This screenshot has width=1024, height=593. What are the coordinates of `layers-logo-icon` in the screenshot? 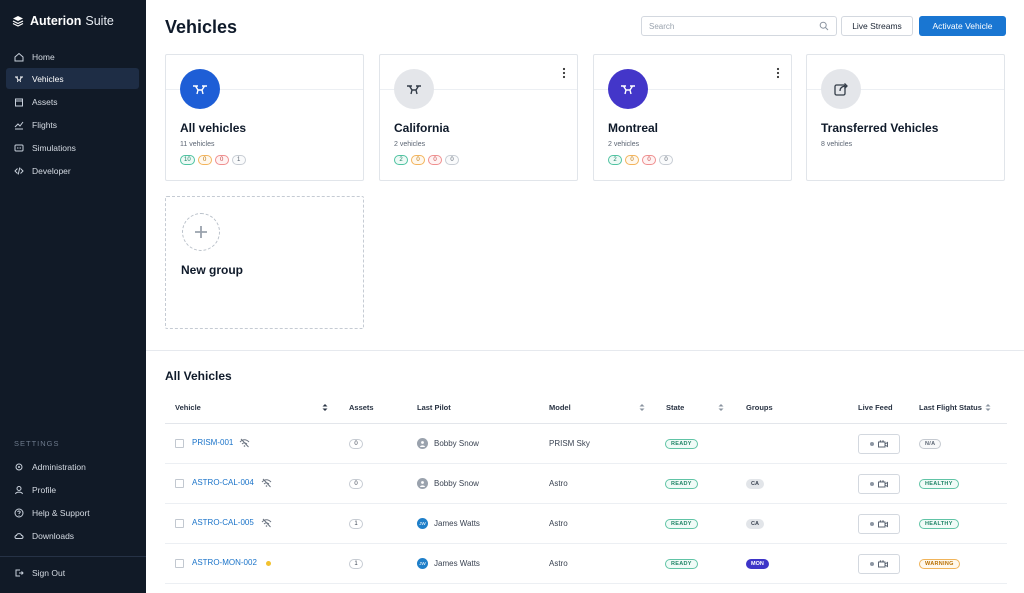 It's located at (18, 21).